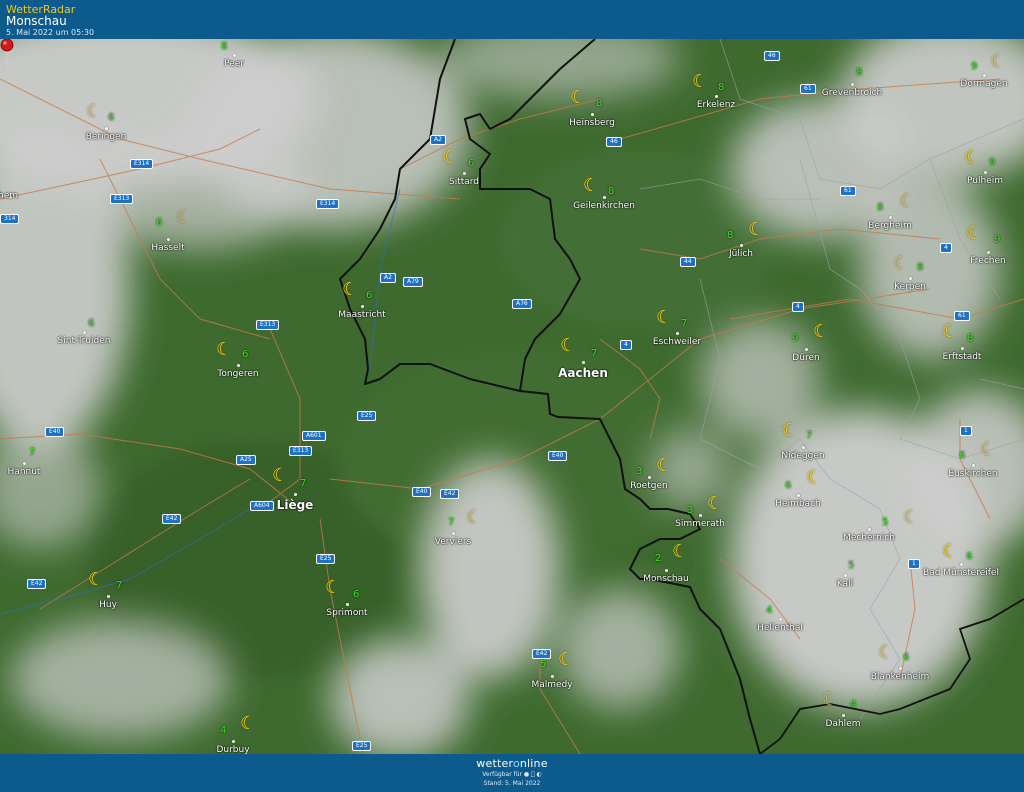 The width and height of the screenshot is (1024, 792). I want to click on city-label: Bergheim, so click(889, 226).